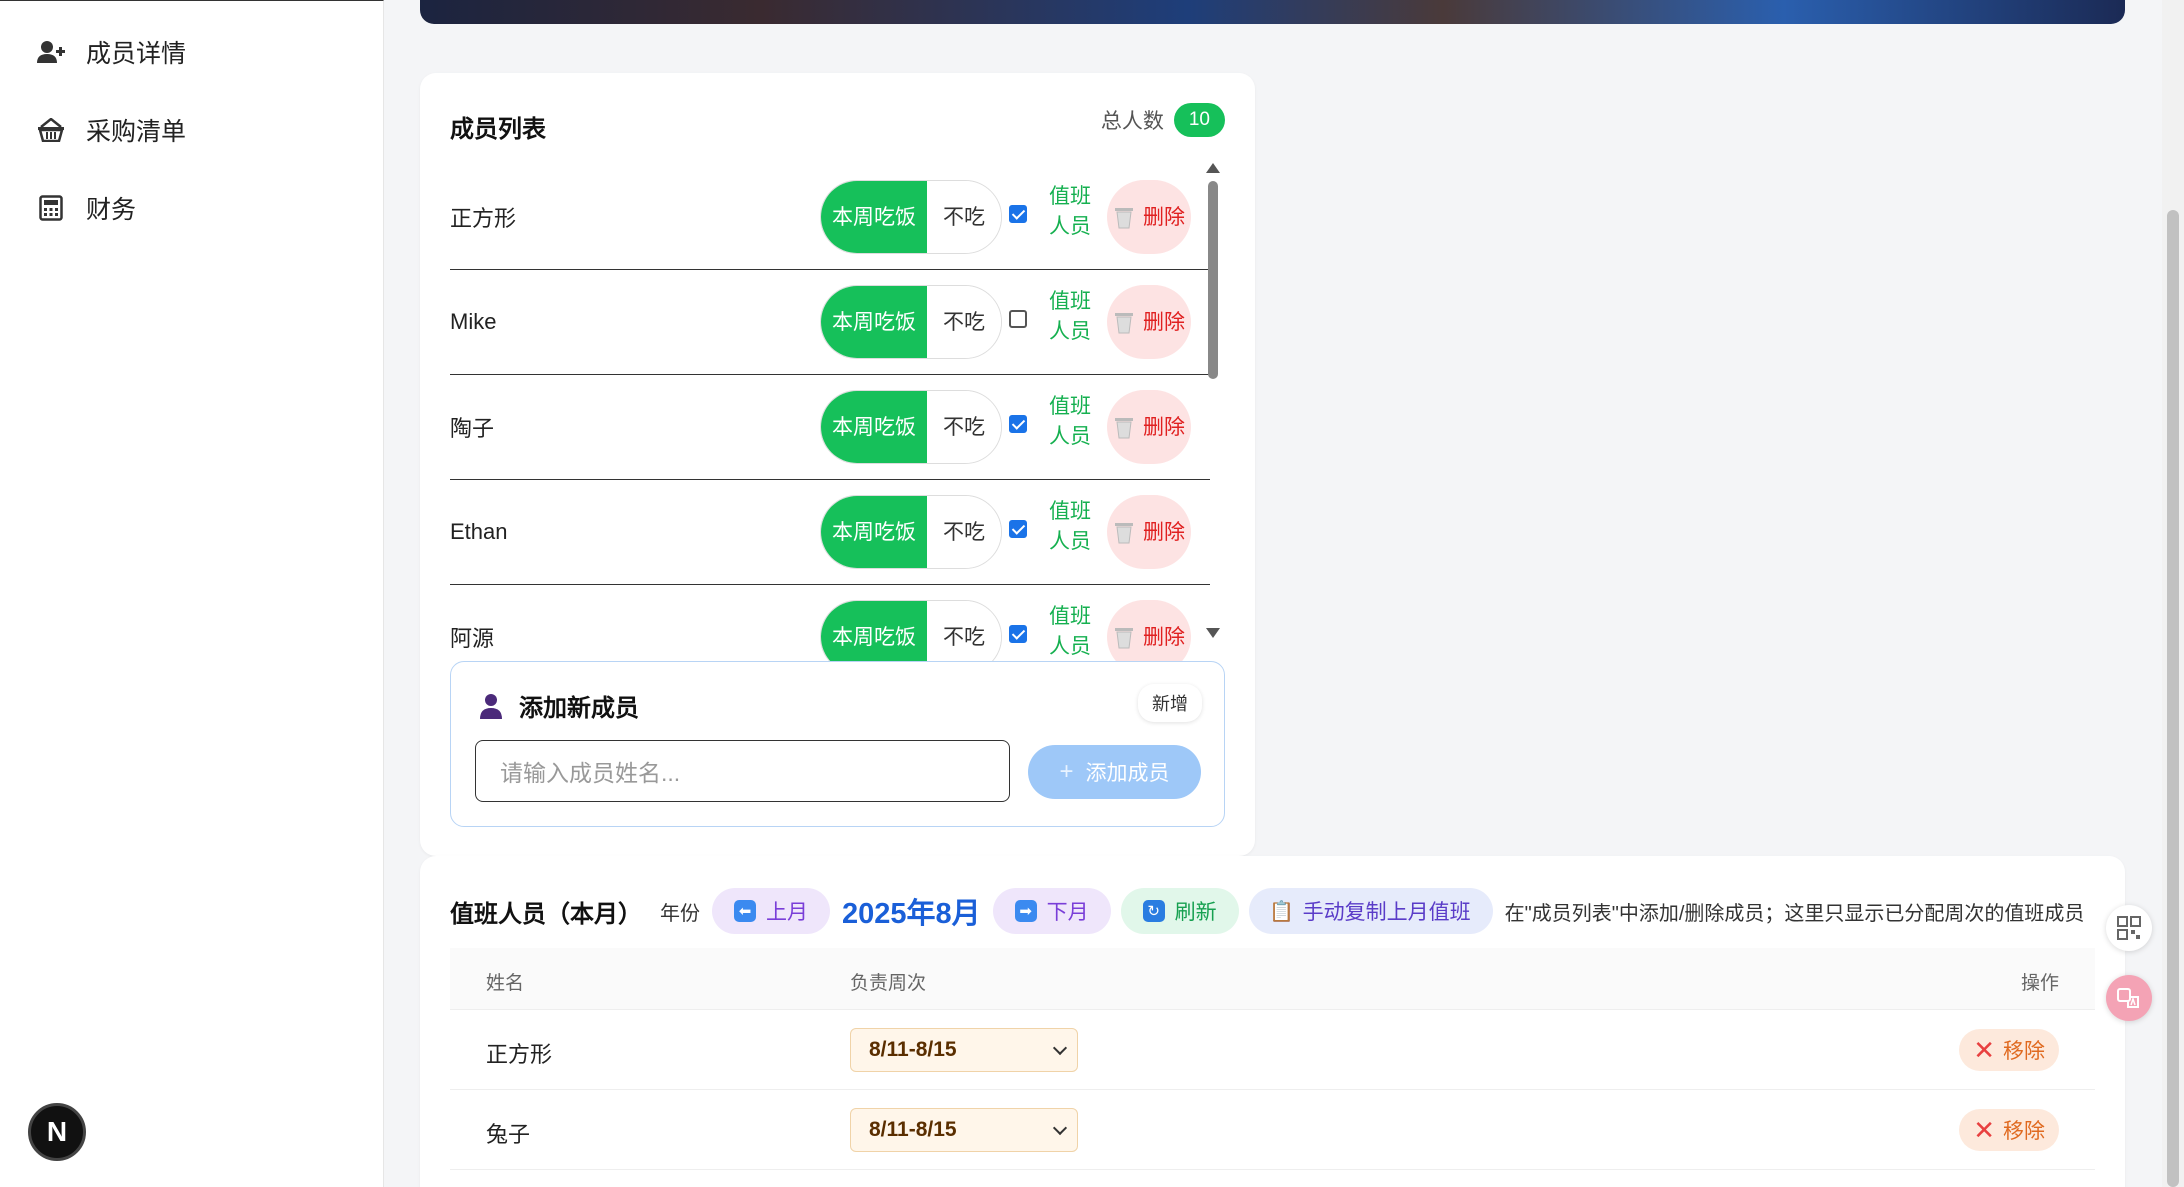  Describe the element at coordinates (1213, 633) in the screenshot. I see `scroll-down-arrow-icon` at that location.